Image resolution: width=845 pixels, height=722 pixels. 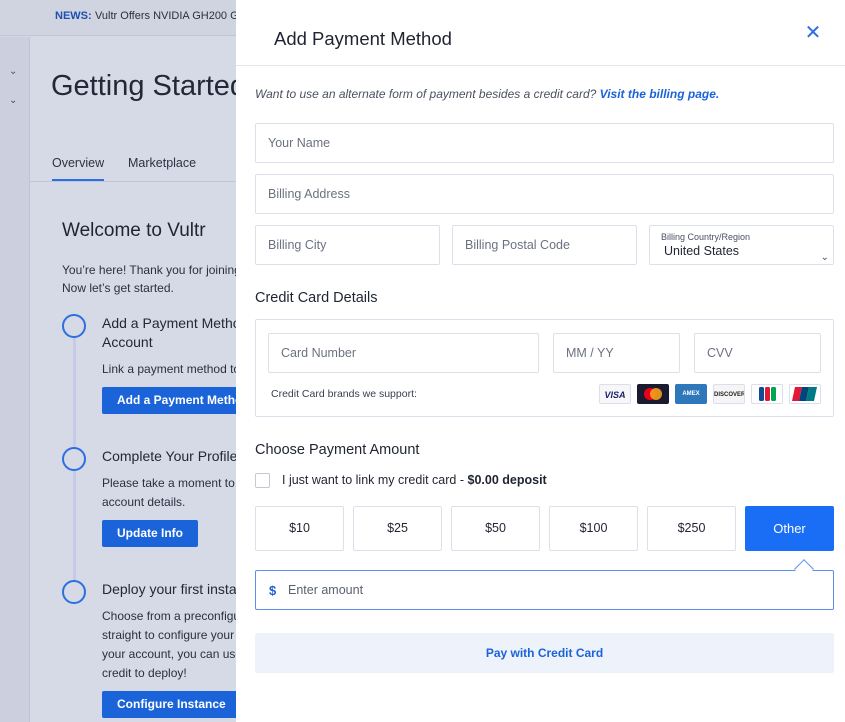 I want to click on step-description: Link a payment method to, so click(x=171, y=369).